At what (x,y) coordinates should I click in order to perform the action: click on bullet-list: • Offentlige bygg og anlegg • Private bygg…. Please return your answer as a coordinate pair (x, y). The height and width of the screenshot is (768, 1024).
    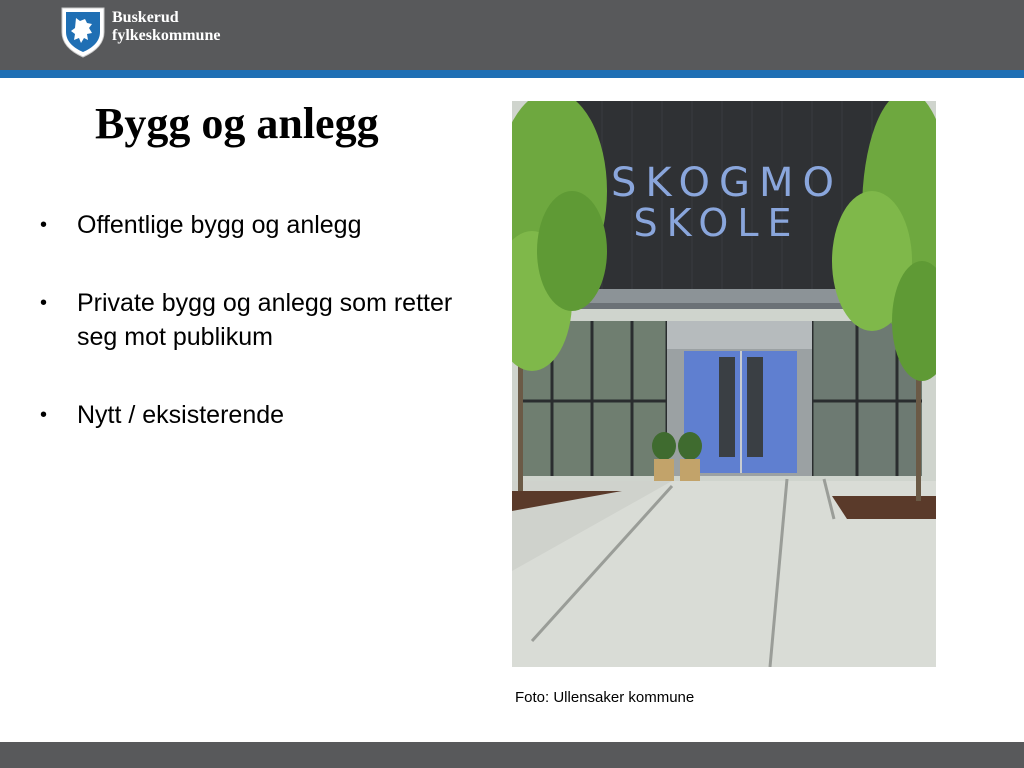
    Looking at the image, I should click on (246, 342).